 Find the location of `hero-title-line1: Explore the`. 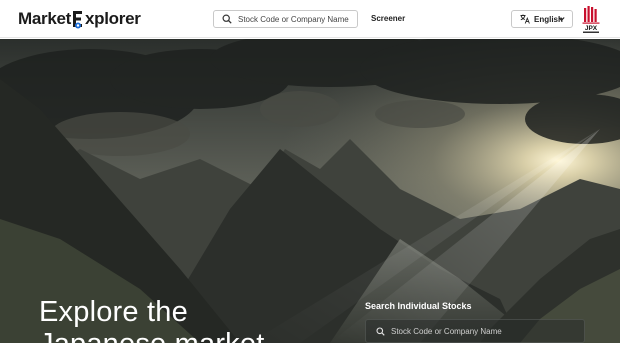

hero-title-line1: Explore the is located at coordinates (113, 312).